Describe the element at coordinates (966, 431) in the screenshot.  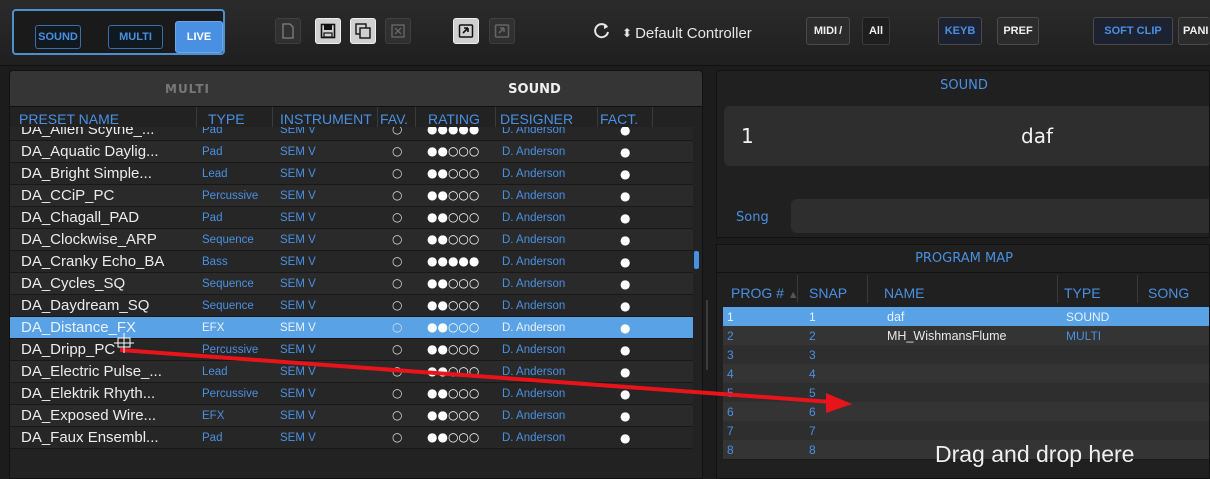
I see `program-map-row: 77` at that location.